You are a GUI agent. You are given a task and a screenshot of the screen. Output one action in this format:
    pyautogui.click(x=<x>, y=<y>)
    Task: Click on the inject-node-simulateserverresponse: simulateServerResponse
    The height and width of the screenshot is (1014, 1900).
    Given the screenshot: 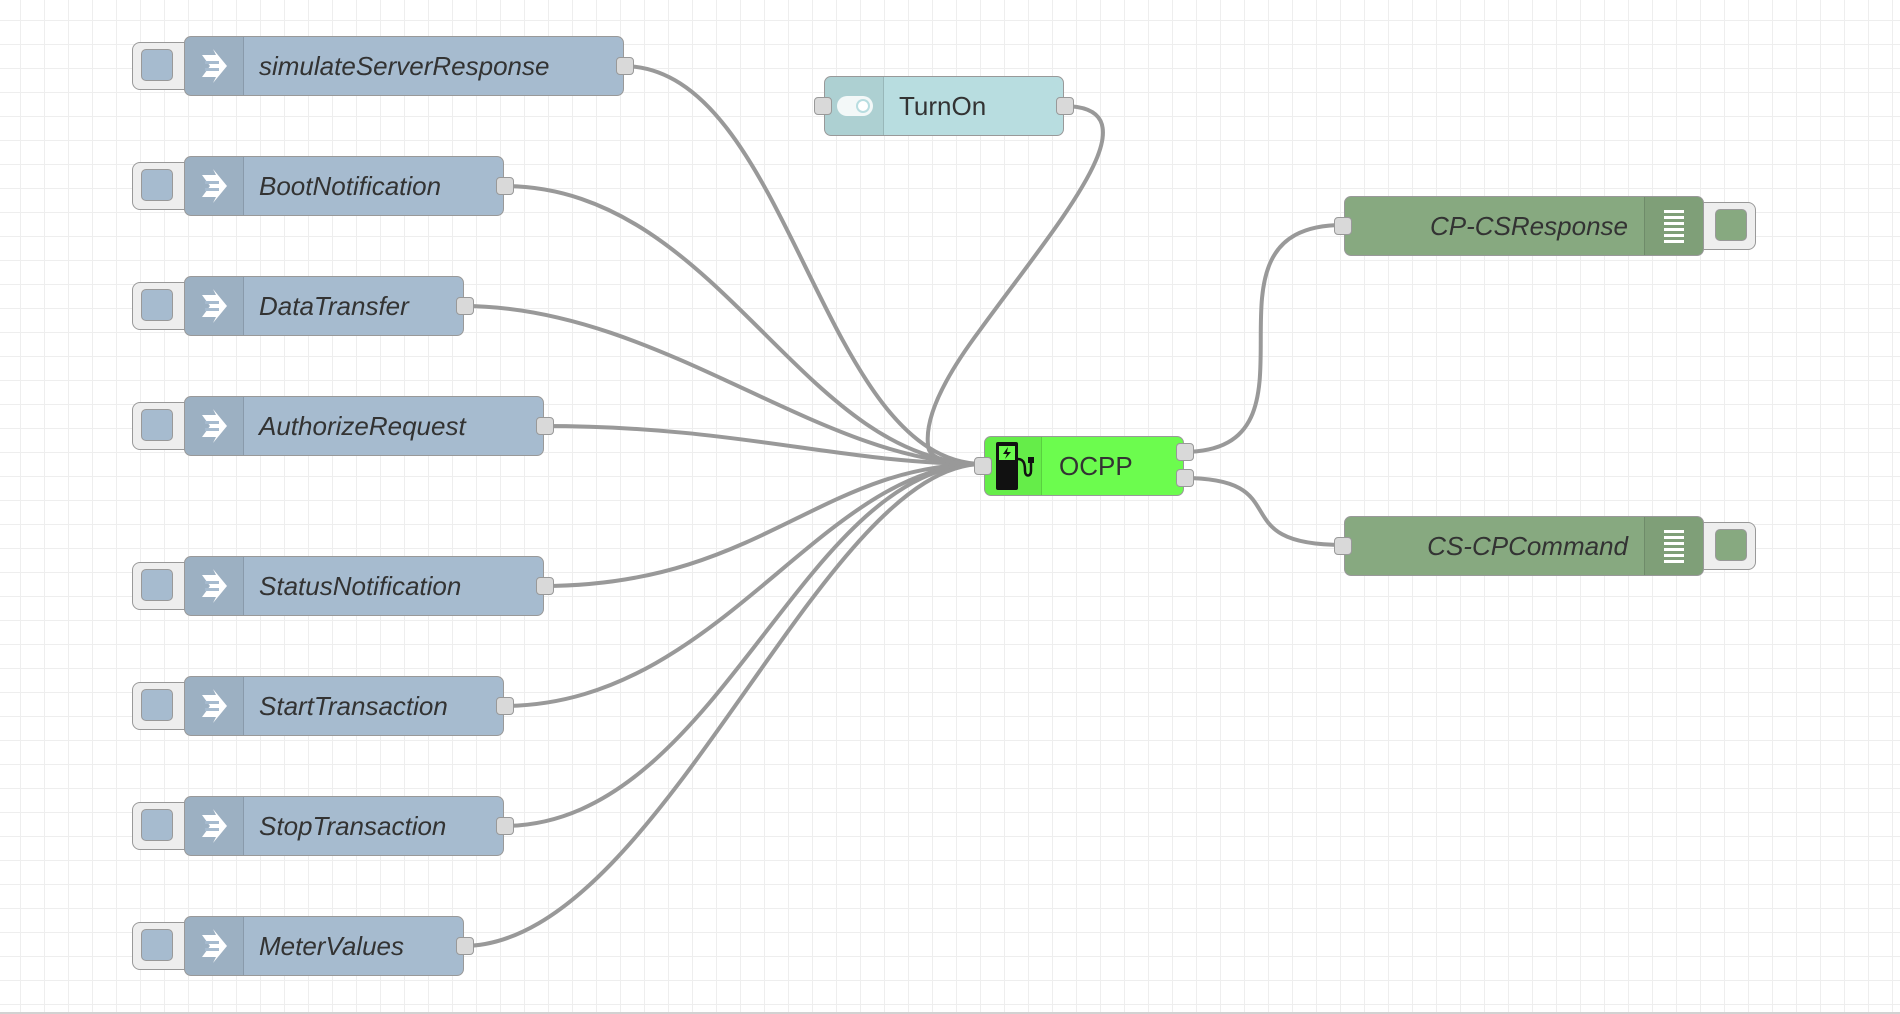 What is the action you would take?
    pyautogui.click(x=383, y=66)
    